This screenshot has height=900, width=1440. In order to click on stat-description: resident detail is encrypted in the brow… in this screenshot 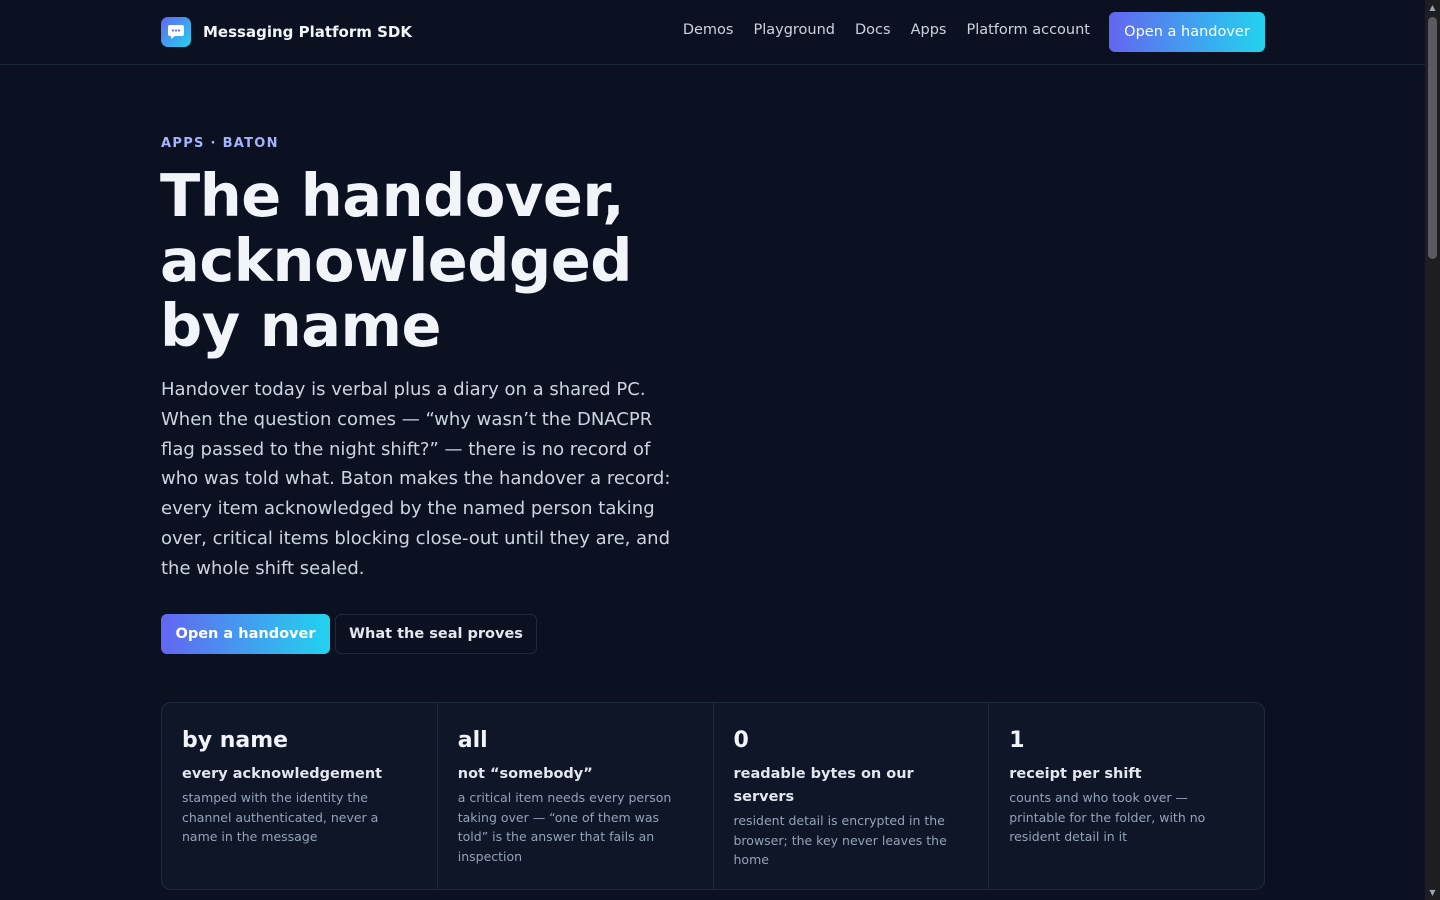, I will do `click(840, 840)`.